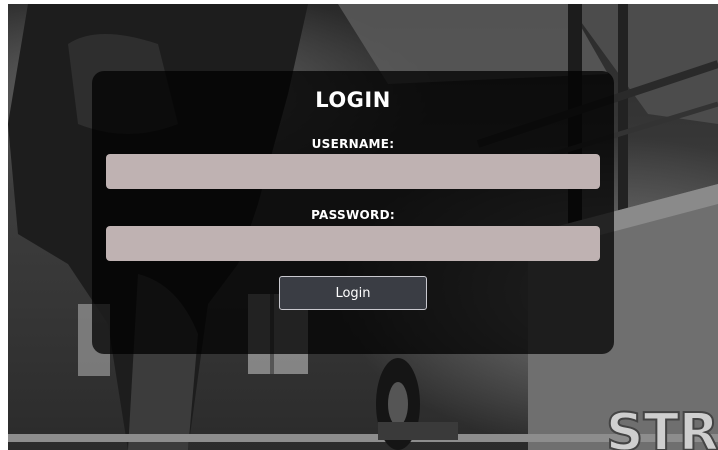  I want to click on password-input, so click(353, 243).